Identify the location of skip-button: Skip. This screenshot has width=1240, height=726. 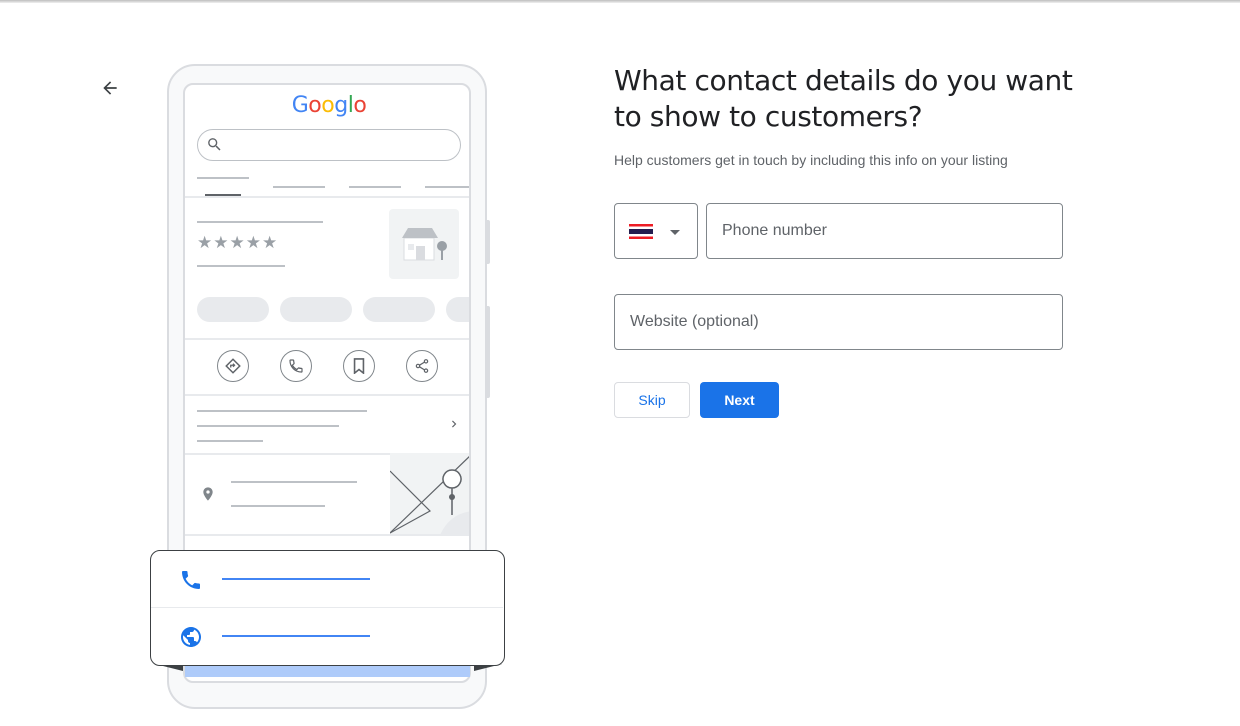
(652, 400).